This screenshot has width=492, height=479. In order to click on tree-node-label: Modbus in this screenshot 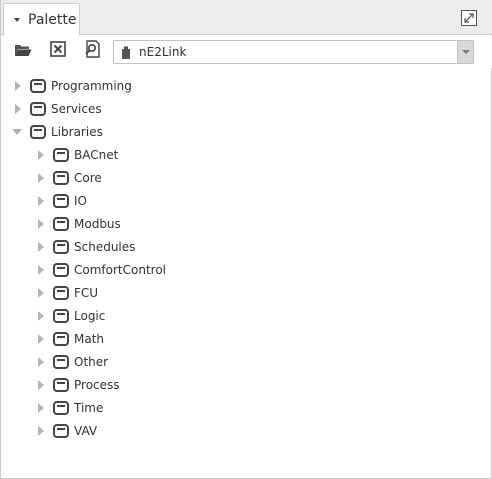, I will do `click(97, 224)`.